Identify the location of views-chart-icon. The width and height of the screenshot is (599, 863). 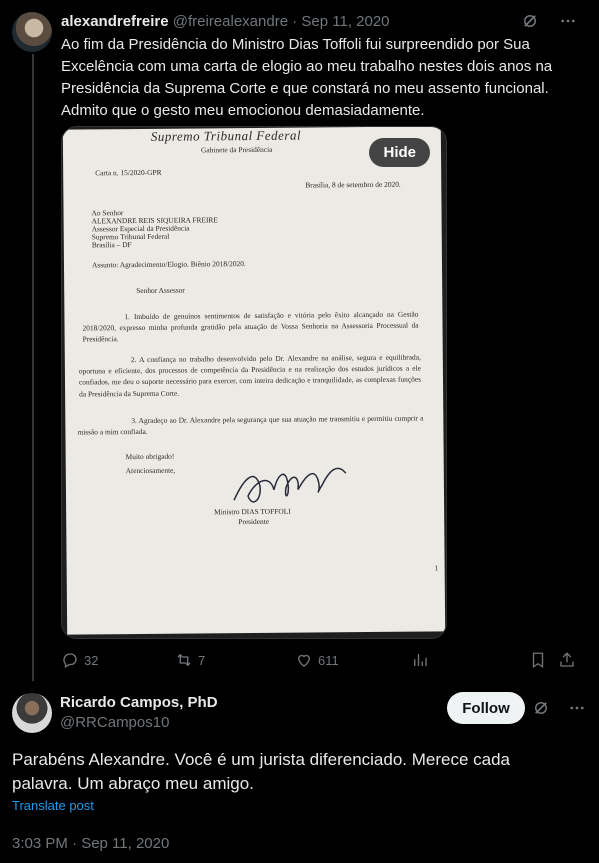
(420, 660).